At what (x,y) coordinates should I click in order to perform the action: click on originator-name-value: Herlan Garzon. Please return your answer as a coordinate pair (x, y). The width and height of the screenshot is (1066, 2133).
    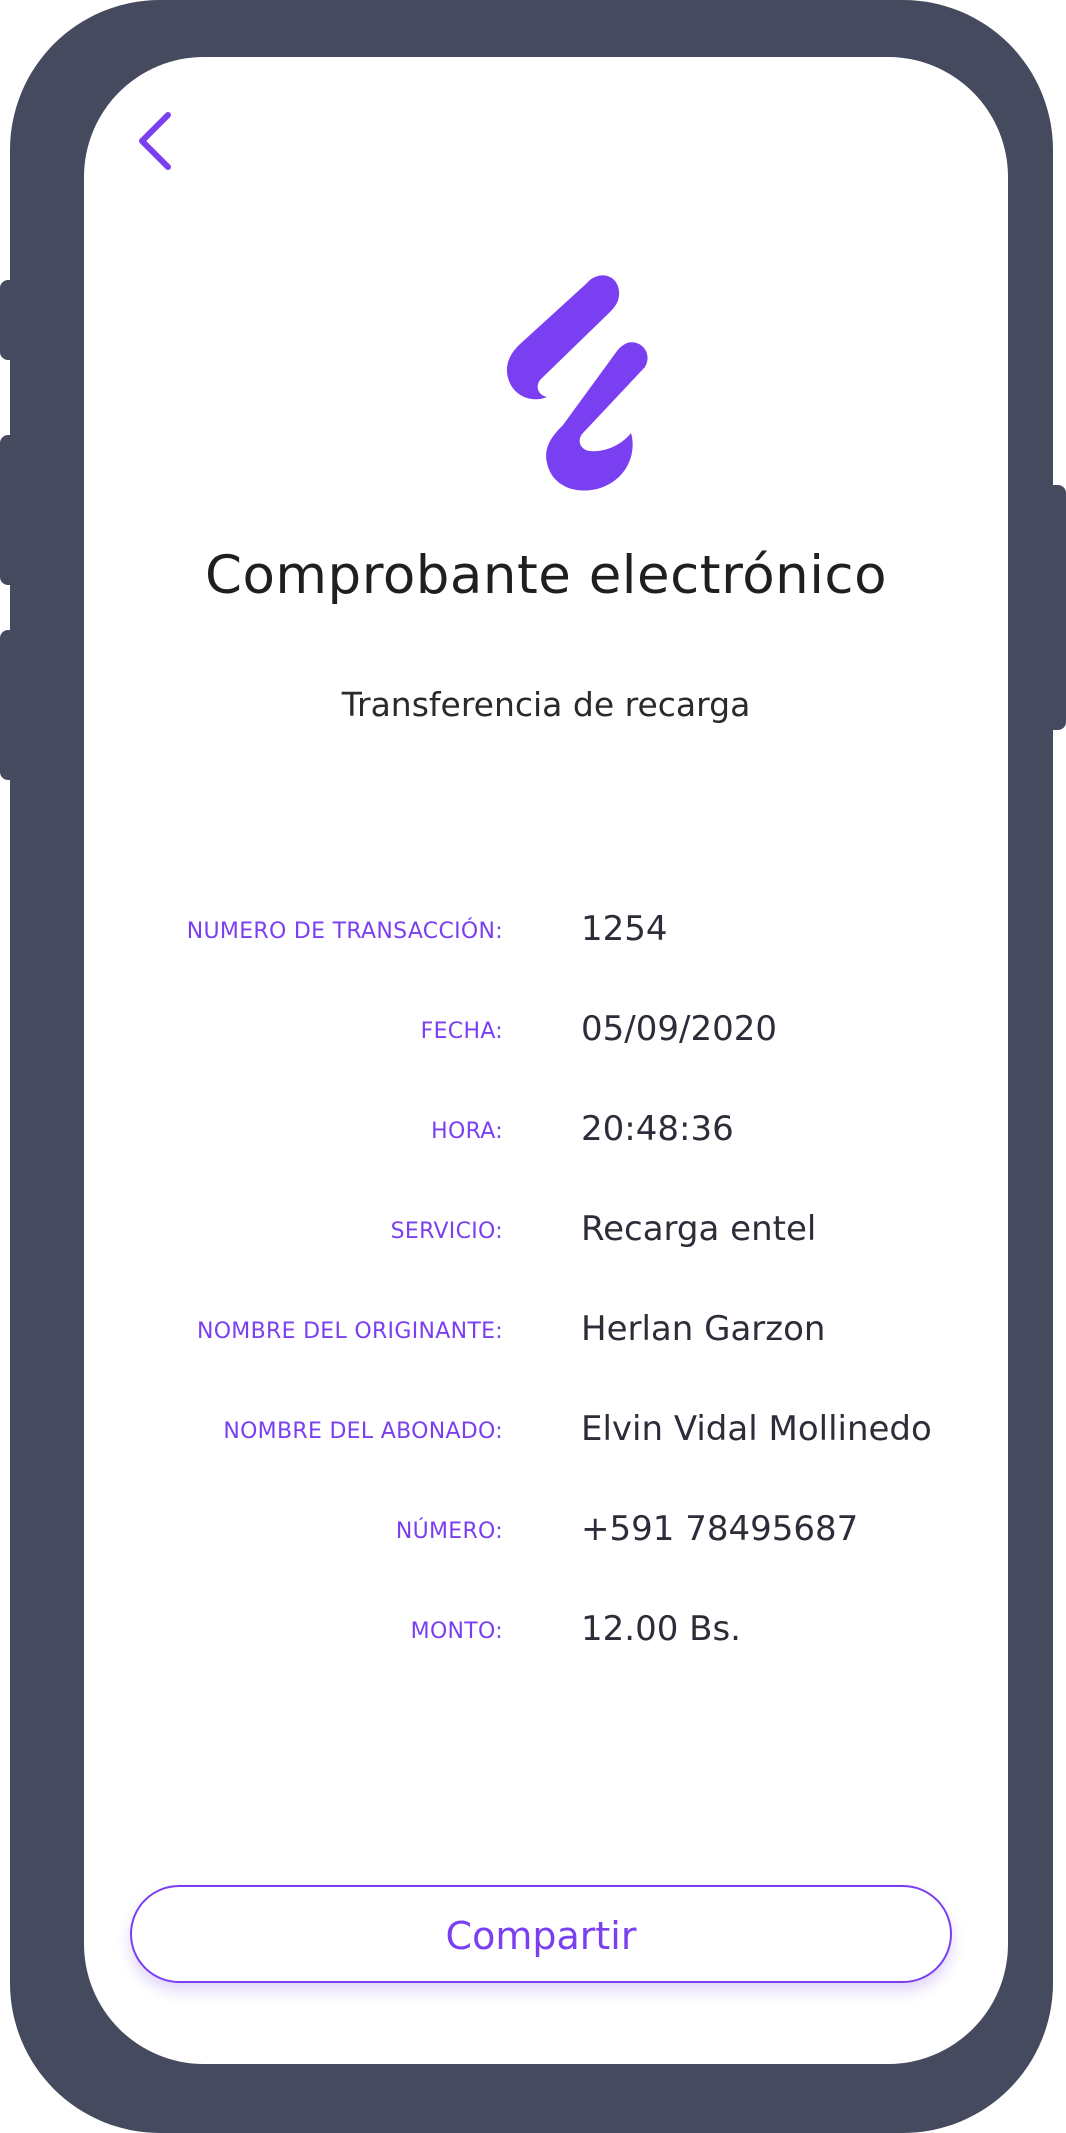
    Looking at the image, I should click on (703, 1329).